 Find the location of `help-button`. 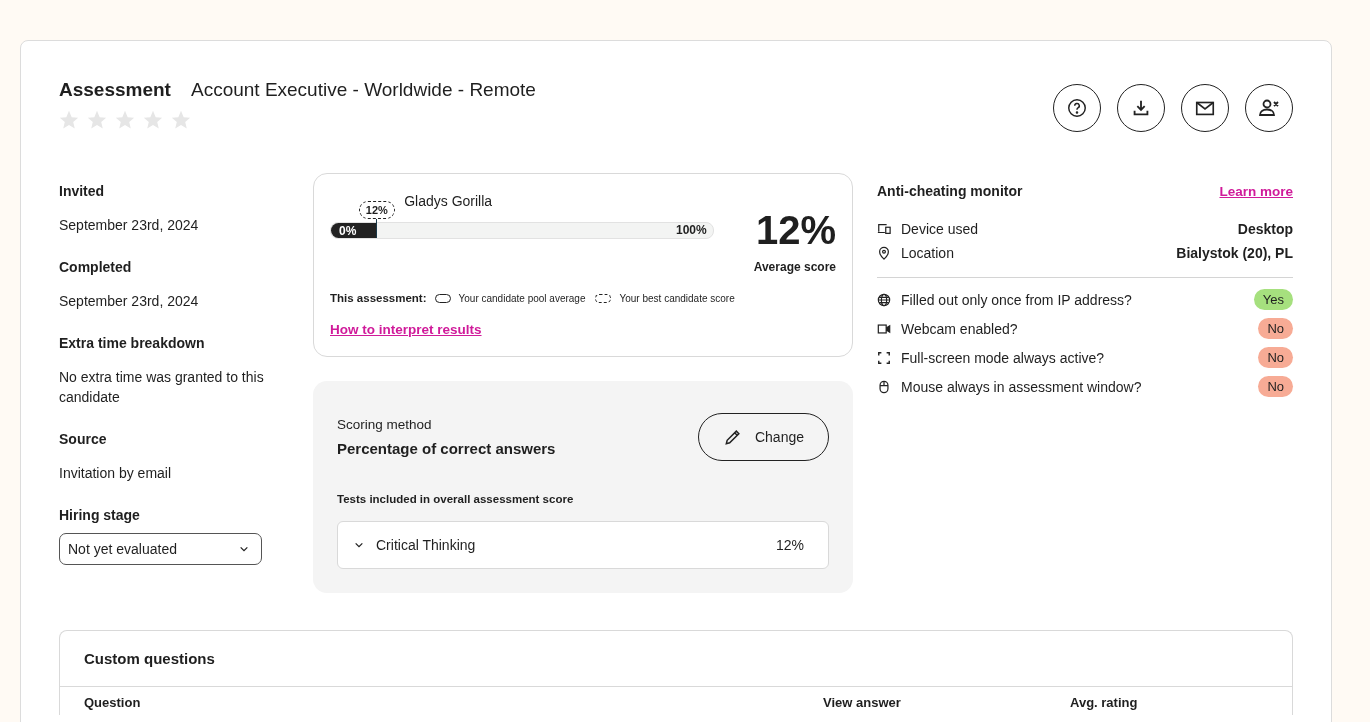

help-button is located at coordinates (1077, 108).